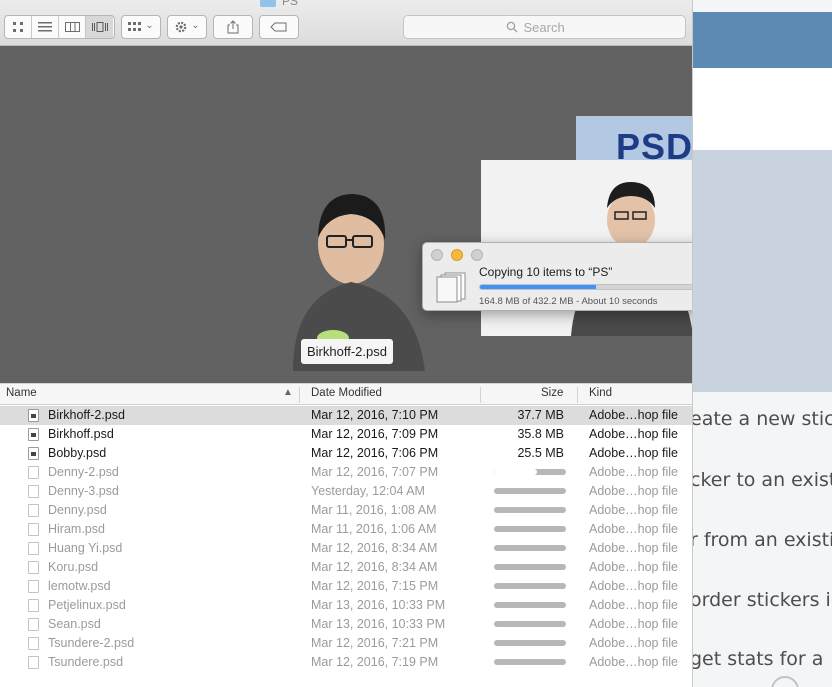 Image resolution: width=832 pixels, height=687 pixels. Describe the element at coordinates (762, 600) in the screenshot. I see `web-menu-line: order stickers in` at that location.